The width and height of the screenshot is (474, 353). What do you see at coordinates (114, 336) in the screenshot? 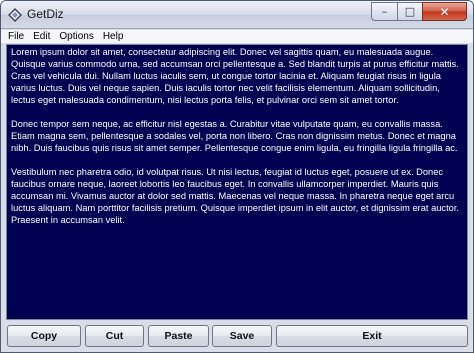
I see `cut-button: Cut` at bounding box center [114, 336].